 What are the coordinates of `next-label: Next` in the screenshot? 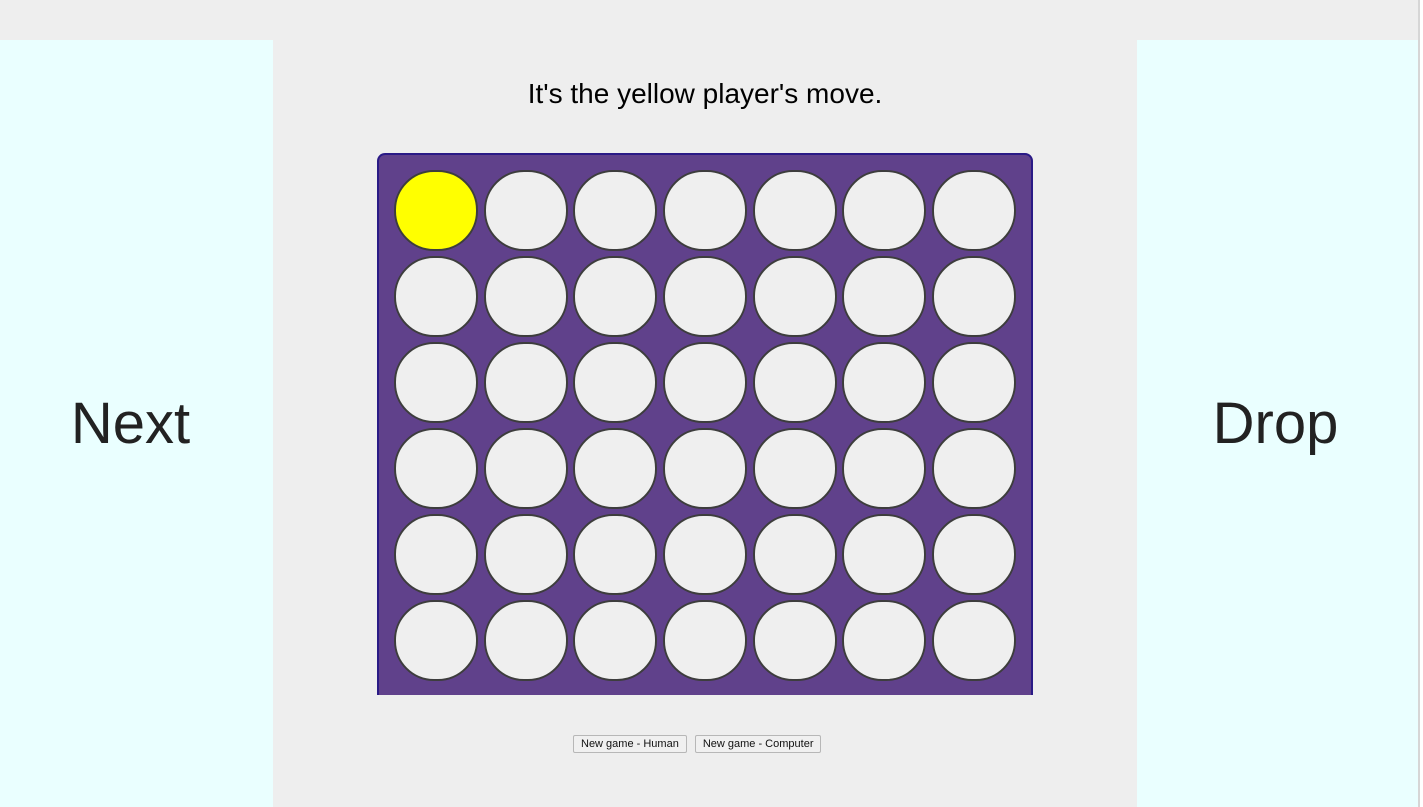 It's located at (130, 423).